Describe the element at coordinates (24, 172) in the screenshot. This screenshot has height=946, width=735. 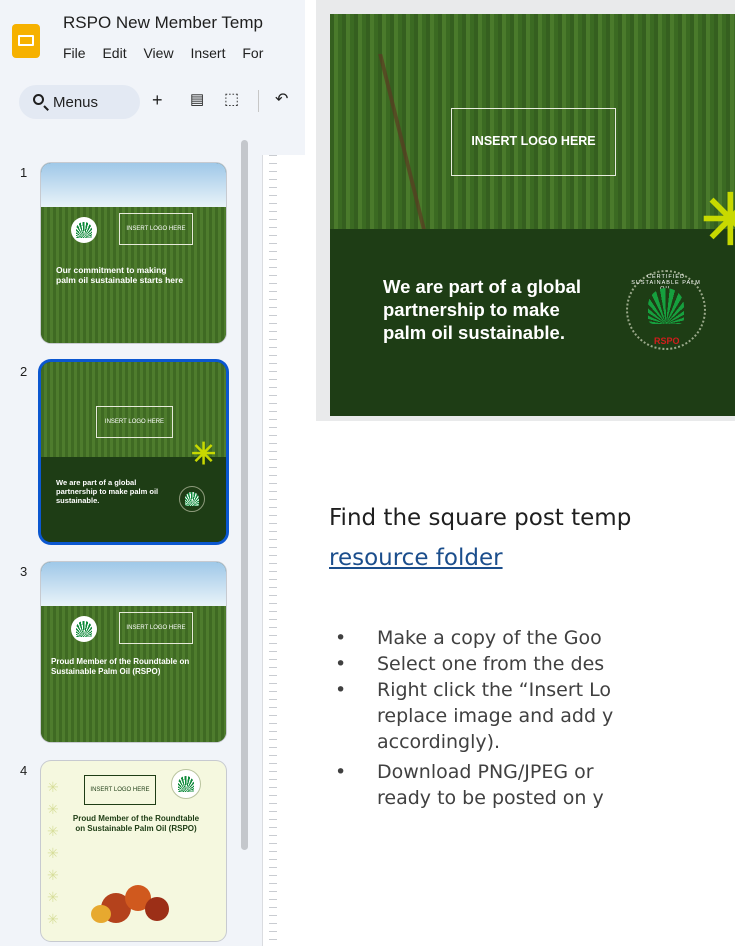
I see `slide-number: 1` at that location.